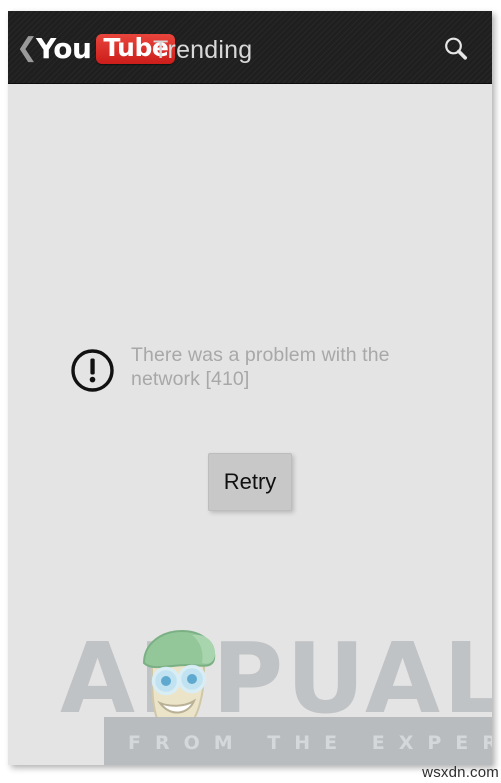 The image size is (501, 783). What do you see at coordinates (276, 678) in the screenshot?
I see `watermark-brand-text: APPUALS` at bounding box center [276, 678].